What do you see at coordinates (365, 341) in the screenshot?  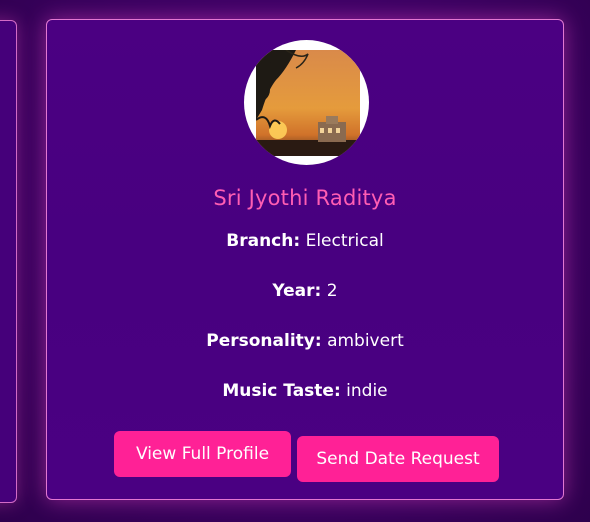 I see `personality-value: ambivert` at bounding box center [365, 341].